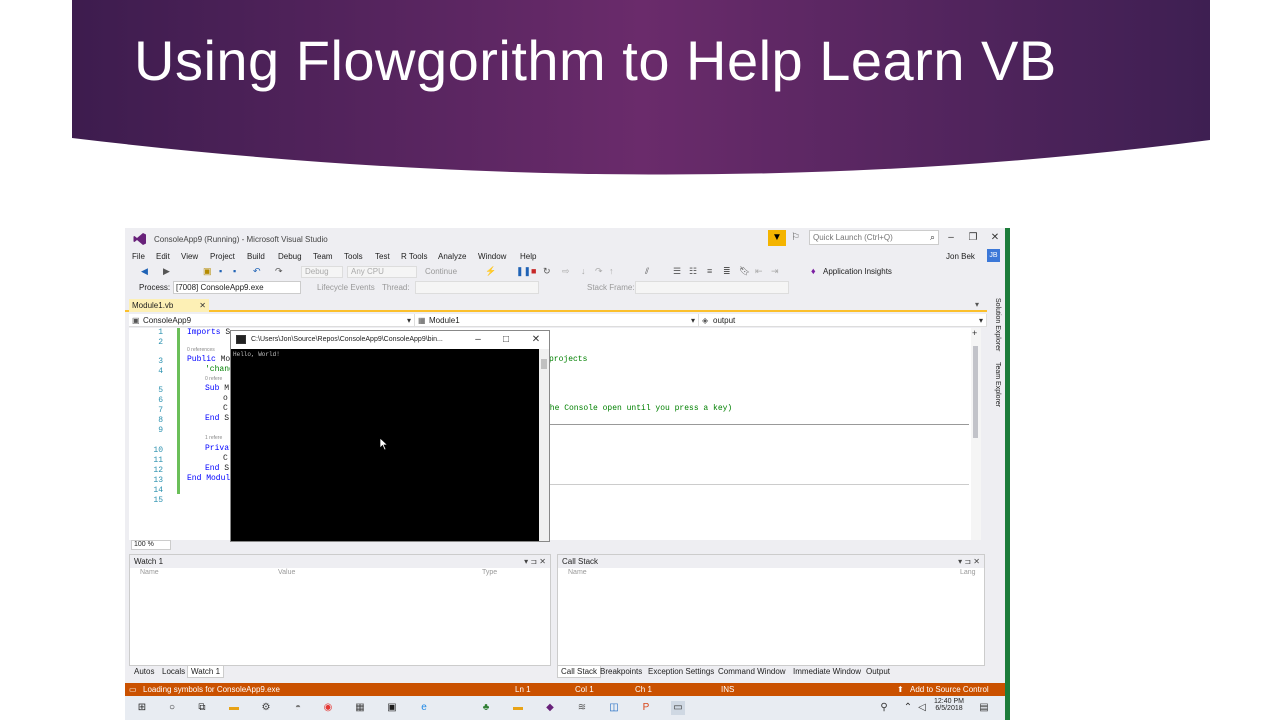  I want to click on cortana-icon: ○, so click(172, 708).